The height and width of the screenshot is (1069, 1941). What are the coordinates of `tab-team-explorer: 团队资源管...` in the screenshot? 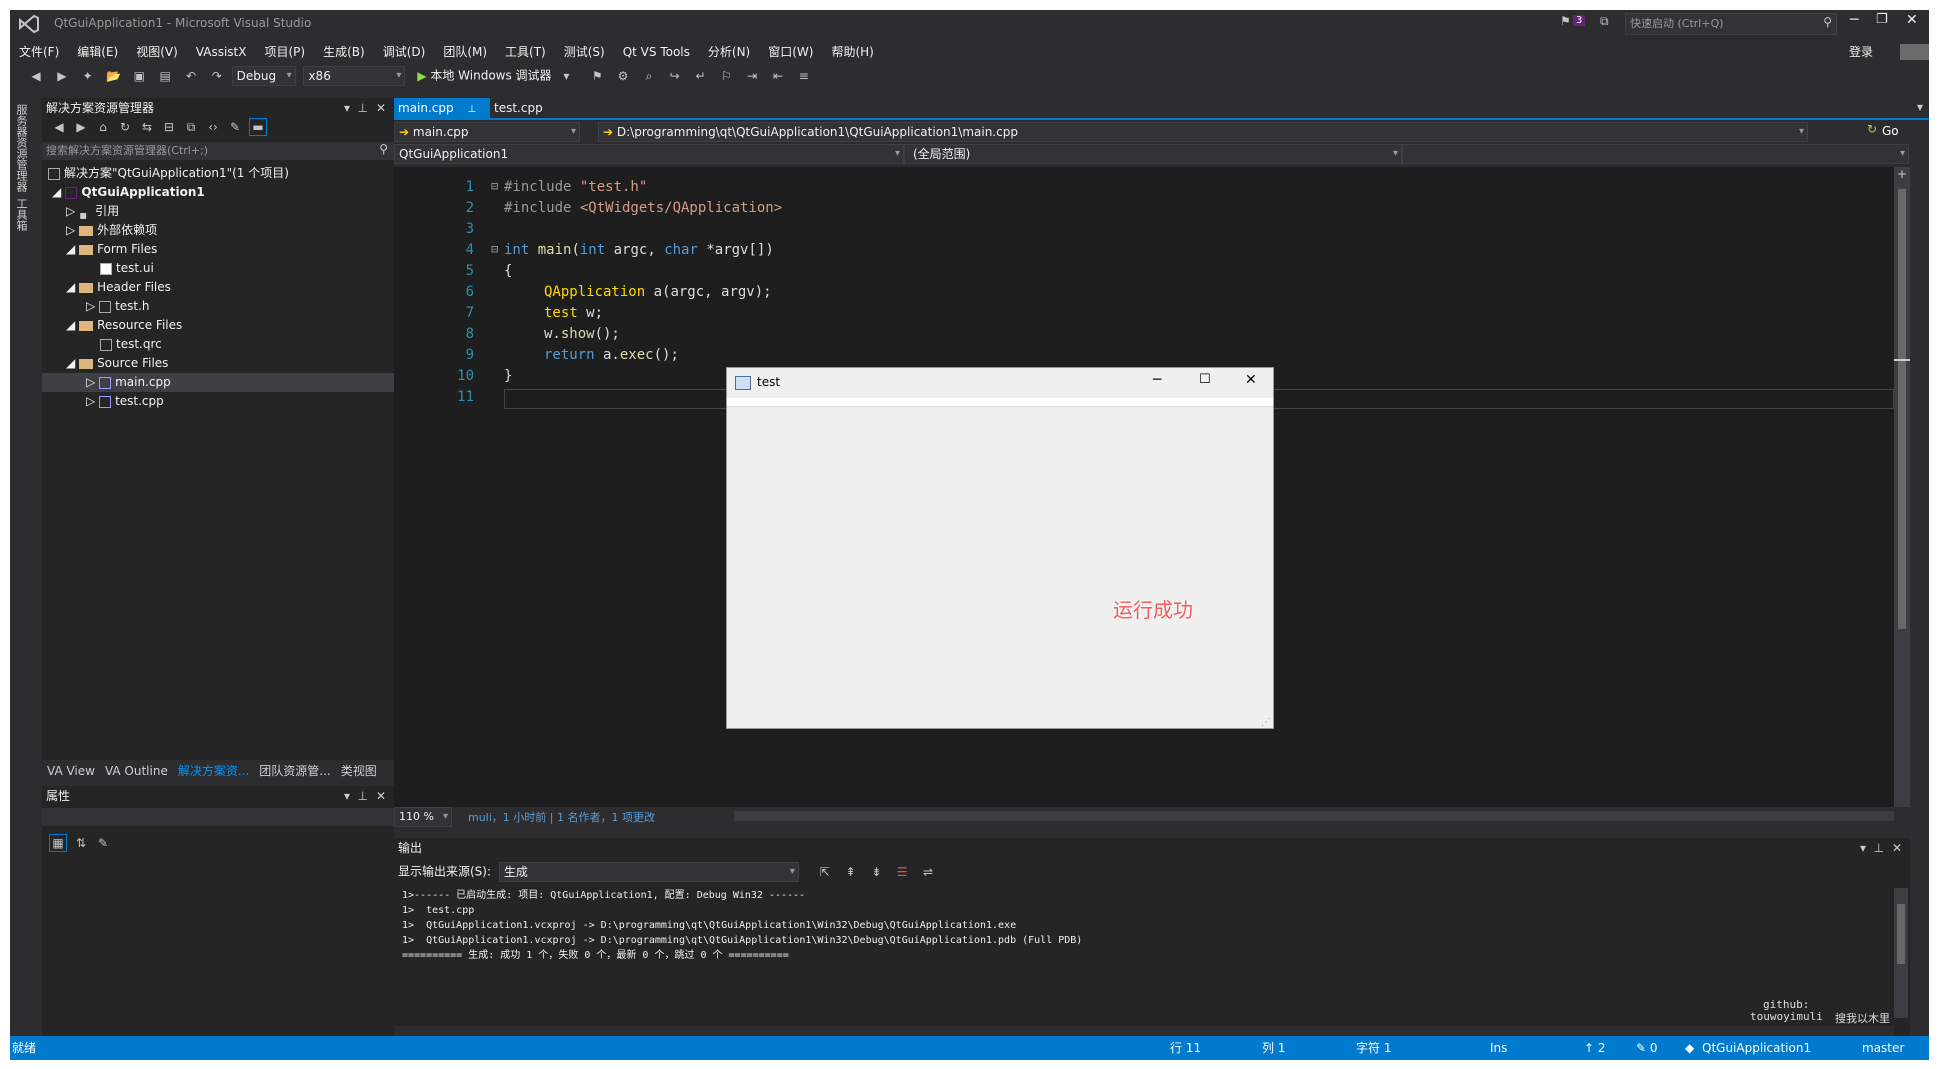 It's located at (294, 771).